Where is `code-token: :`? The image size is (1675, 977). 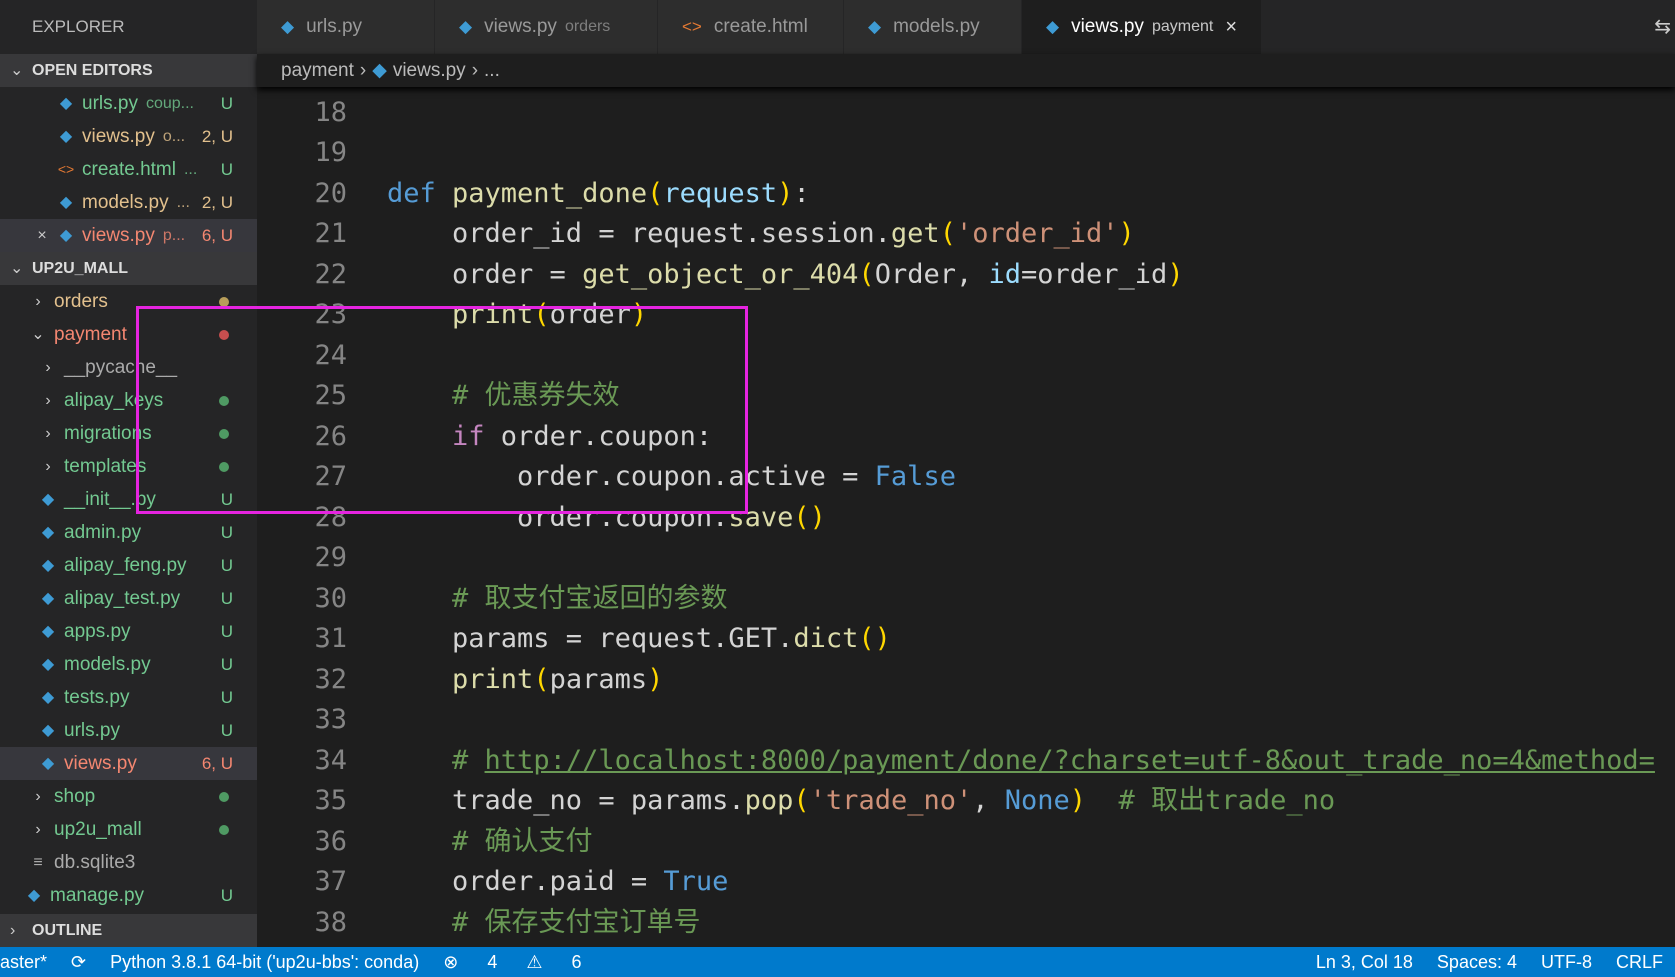 code-token: : is located at coordinates (801, 193).